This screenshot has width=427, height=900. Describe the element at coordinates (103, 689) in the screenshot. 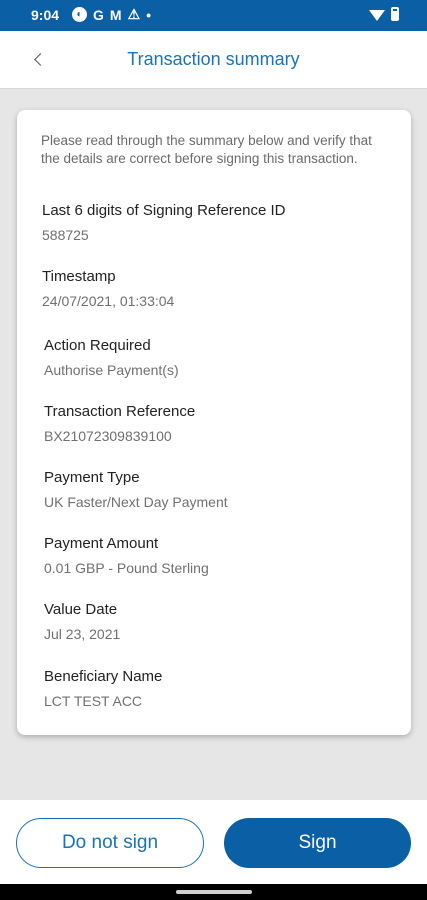

I see `field-beneficiary-name: Beneficiary Name LCT TEST ACC` at that location.